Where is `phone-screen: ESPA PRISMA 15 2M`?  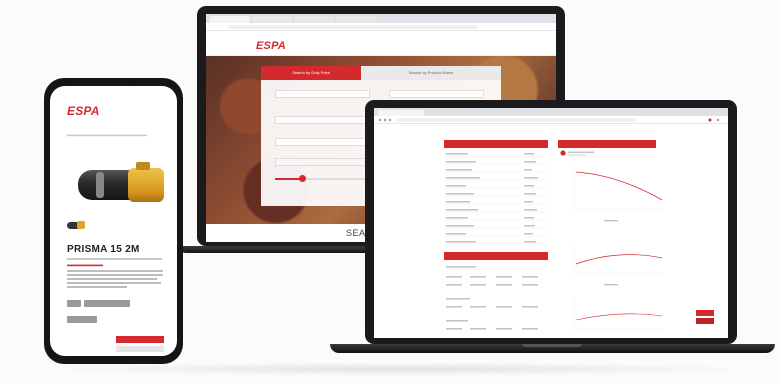 phone-screen: ESPA PRISMA 15 2M is located at coordinates (113, 221).